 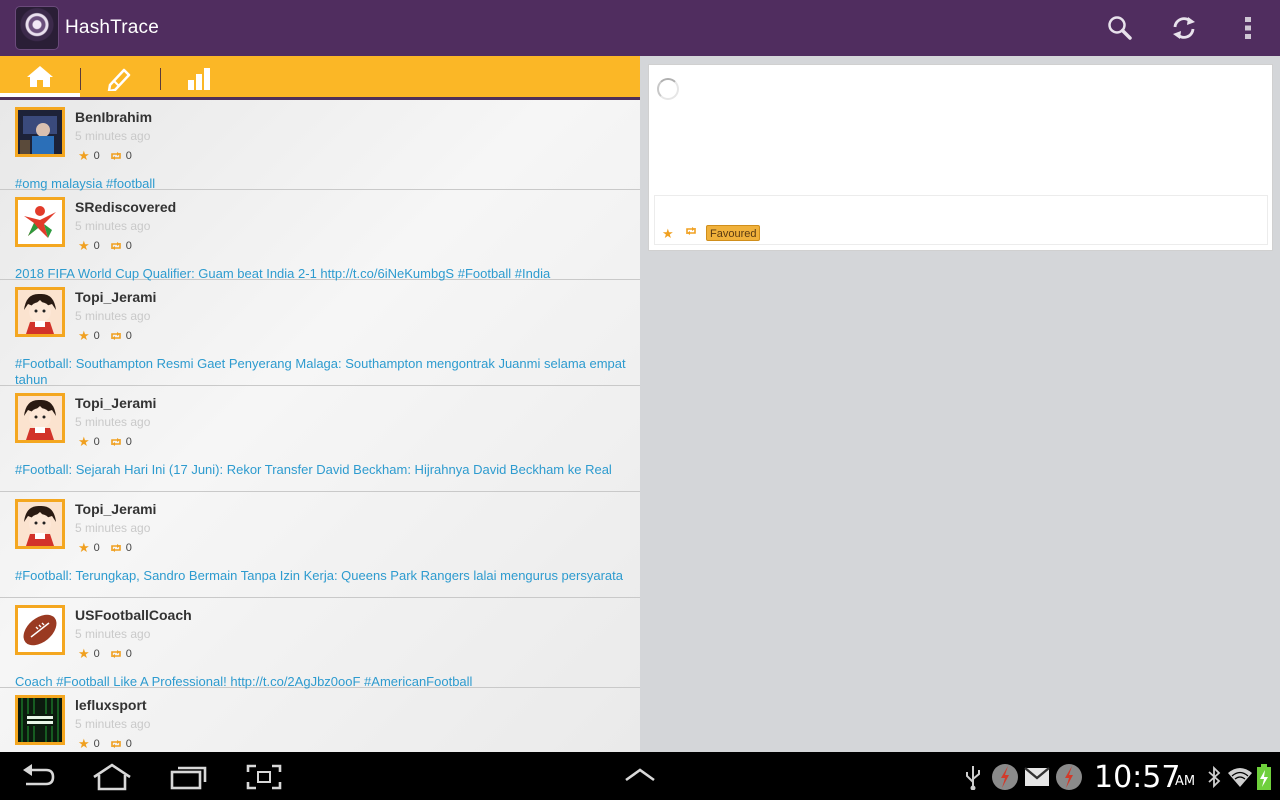 What do you see at coordinates (1137, 777) in the screenshot?
I see `clock-time: 10:57` at bounding box center [1137, 777].